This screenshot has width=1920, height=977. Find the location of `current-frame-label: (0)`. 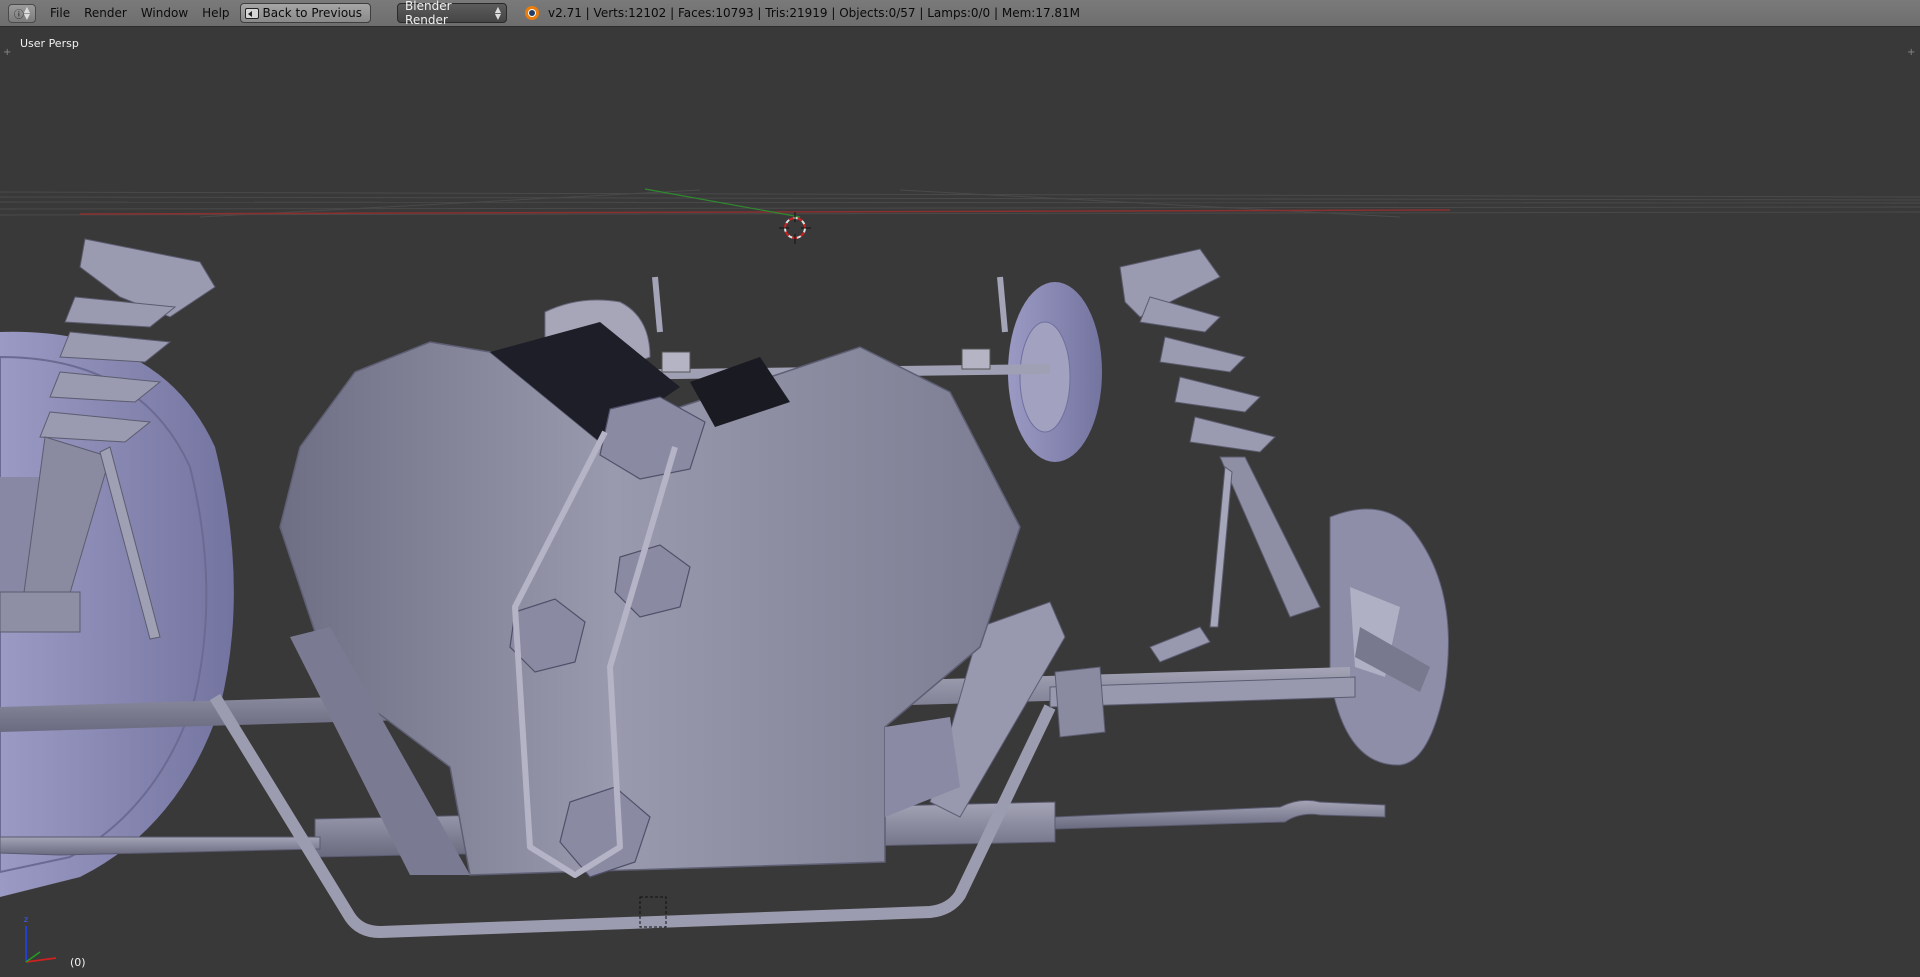

current-frame-label: (0) is located at coordinates (78, 962).